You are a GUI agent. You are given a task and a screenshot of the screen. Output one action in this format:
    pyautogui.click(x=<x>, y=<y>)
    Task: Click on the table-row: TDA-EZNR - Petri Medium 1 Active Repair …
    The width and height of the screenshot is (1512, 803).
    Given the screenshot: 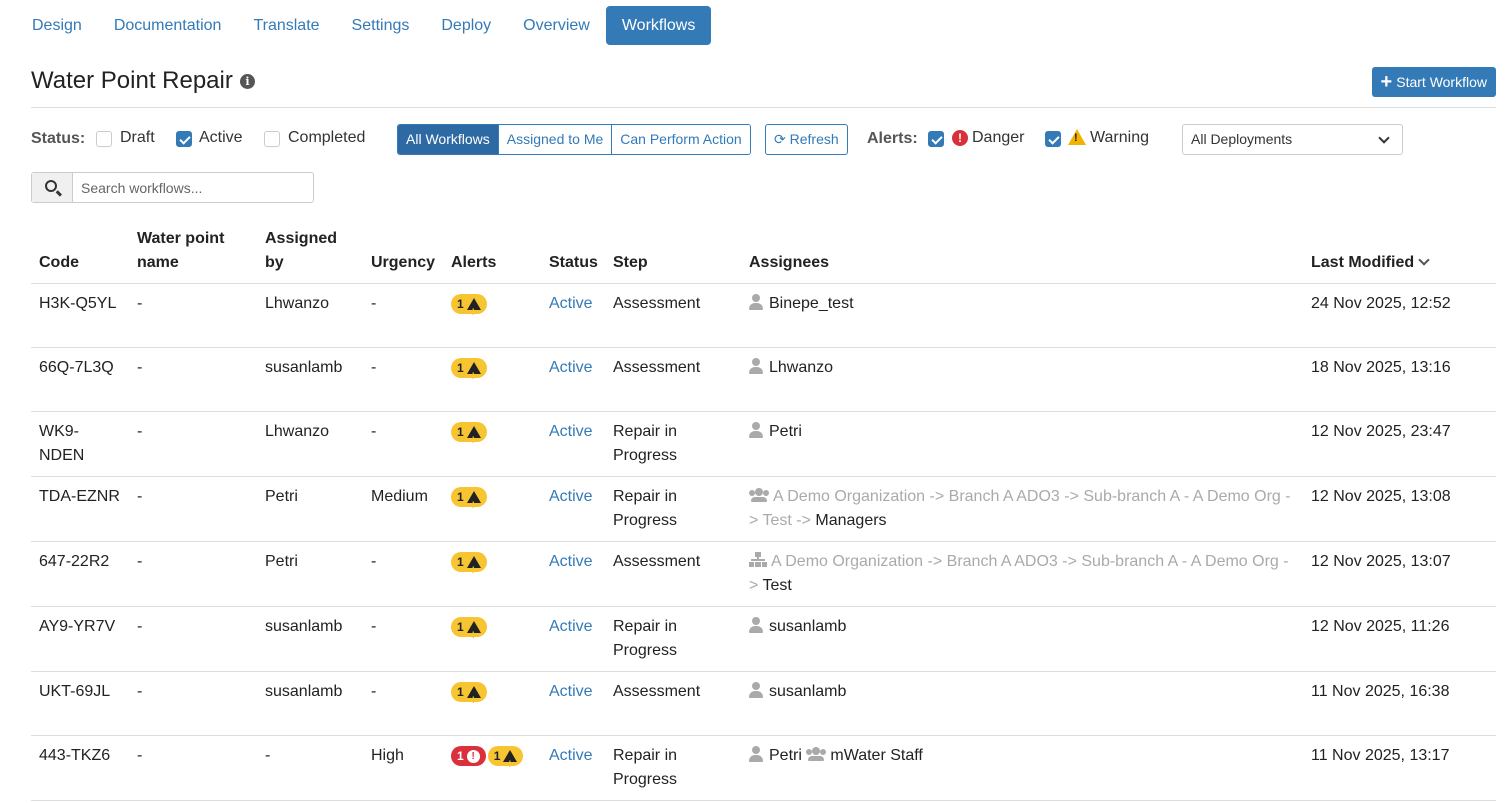 What is the action you would take?
    pyautogui.click(x=763, y=509)
    